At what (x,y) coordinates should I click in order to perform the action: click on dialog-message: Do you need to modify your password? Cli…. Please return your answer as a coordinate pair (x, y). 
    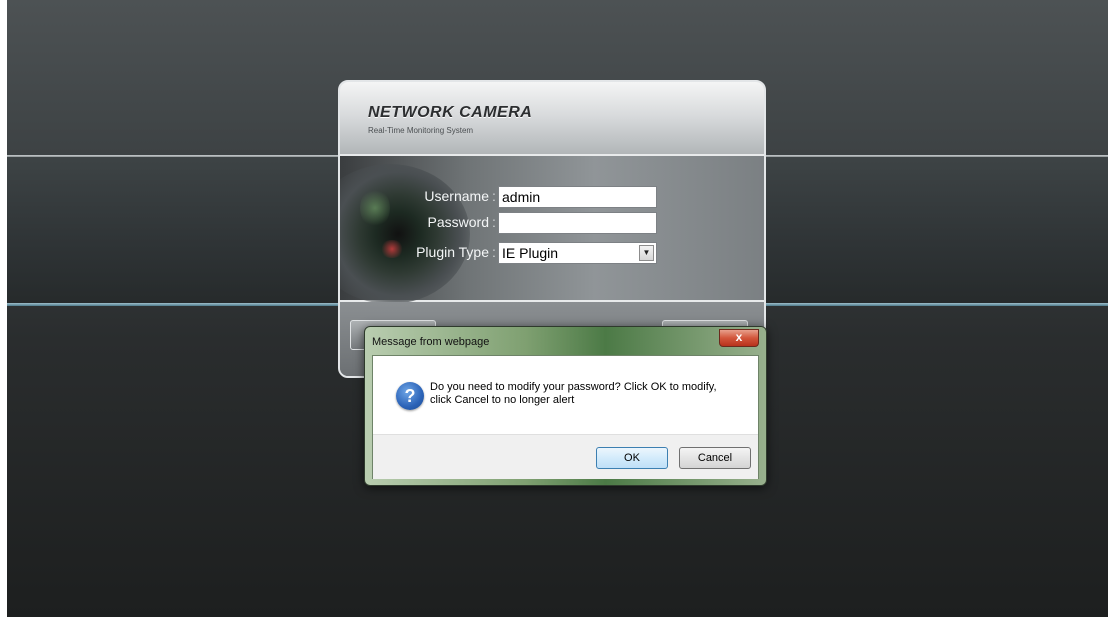
    Looking at the image, I should click on (573, 393).